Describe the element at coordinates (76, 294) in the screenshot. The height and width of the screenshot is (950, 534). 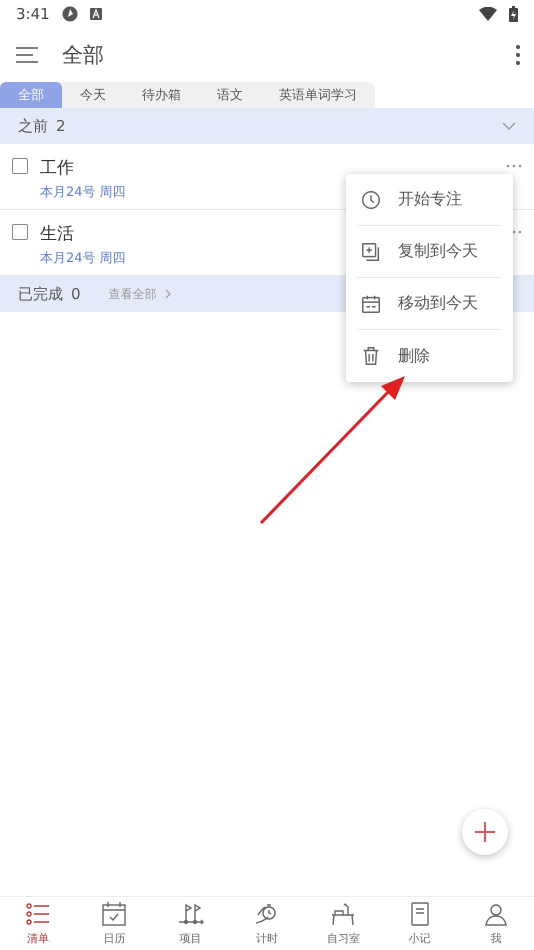
I see `section-count: 0` at that location.